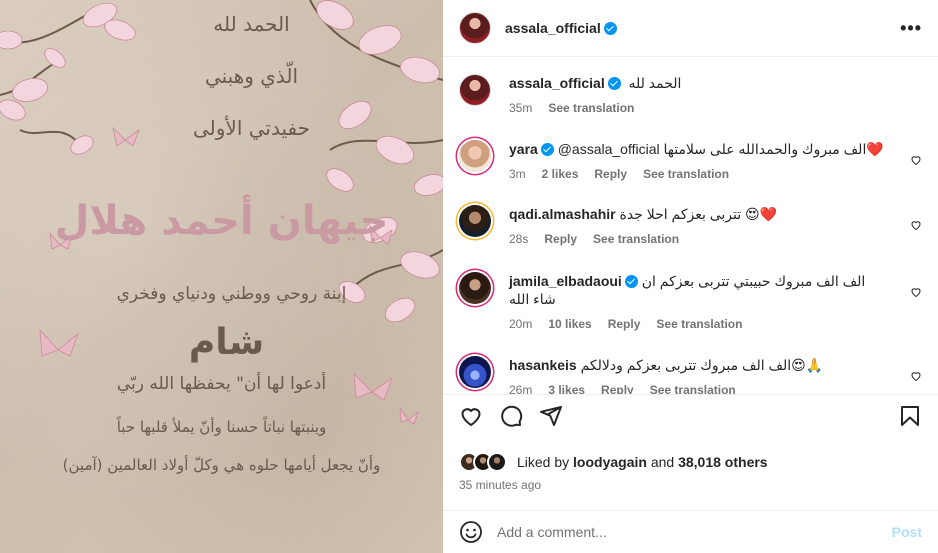  What do you see at coordinates (662, 462) in the screenshot?
I see `liked-by-and: and` at bounding box center [662, 462].